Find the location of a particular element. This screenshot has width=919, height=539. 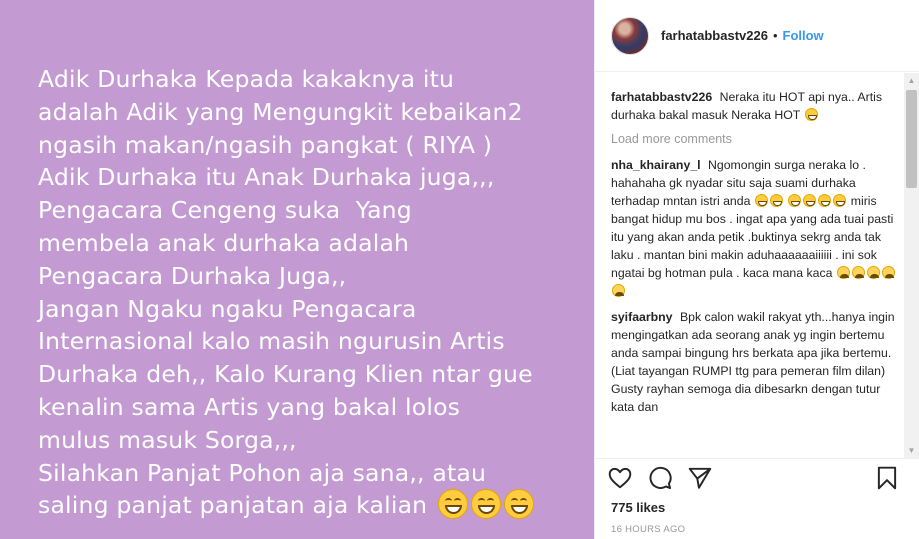

comment-icon is located at coordinates (660, 478).